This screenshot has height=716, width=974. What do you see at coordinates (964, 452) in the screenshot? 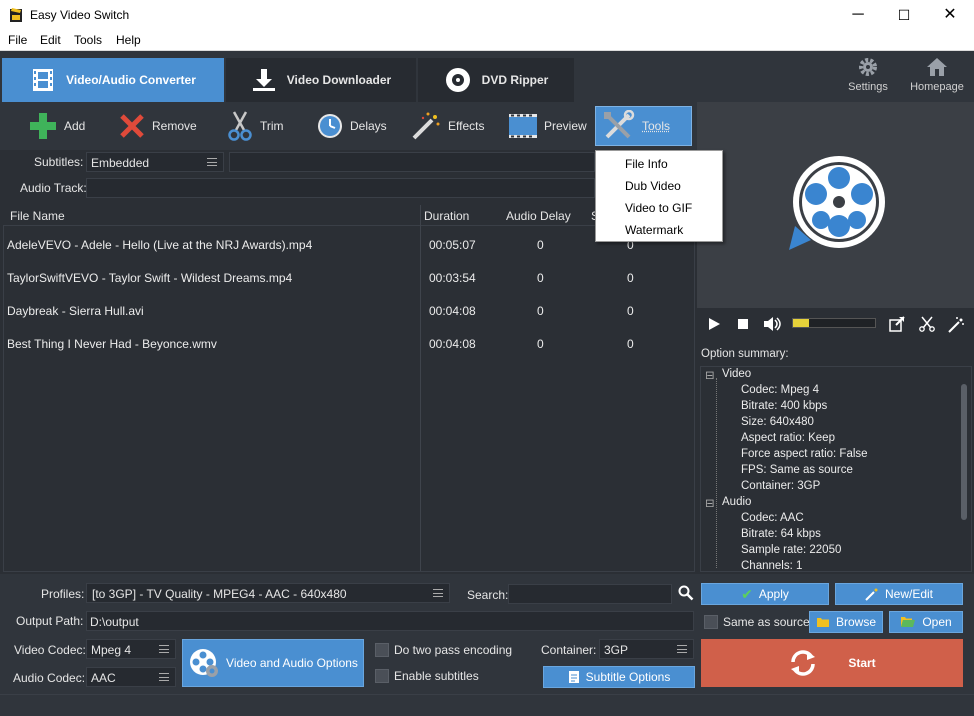
I see `summary-scrollbar` at bounding box center [964, 452].